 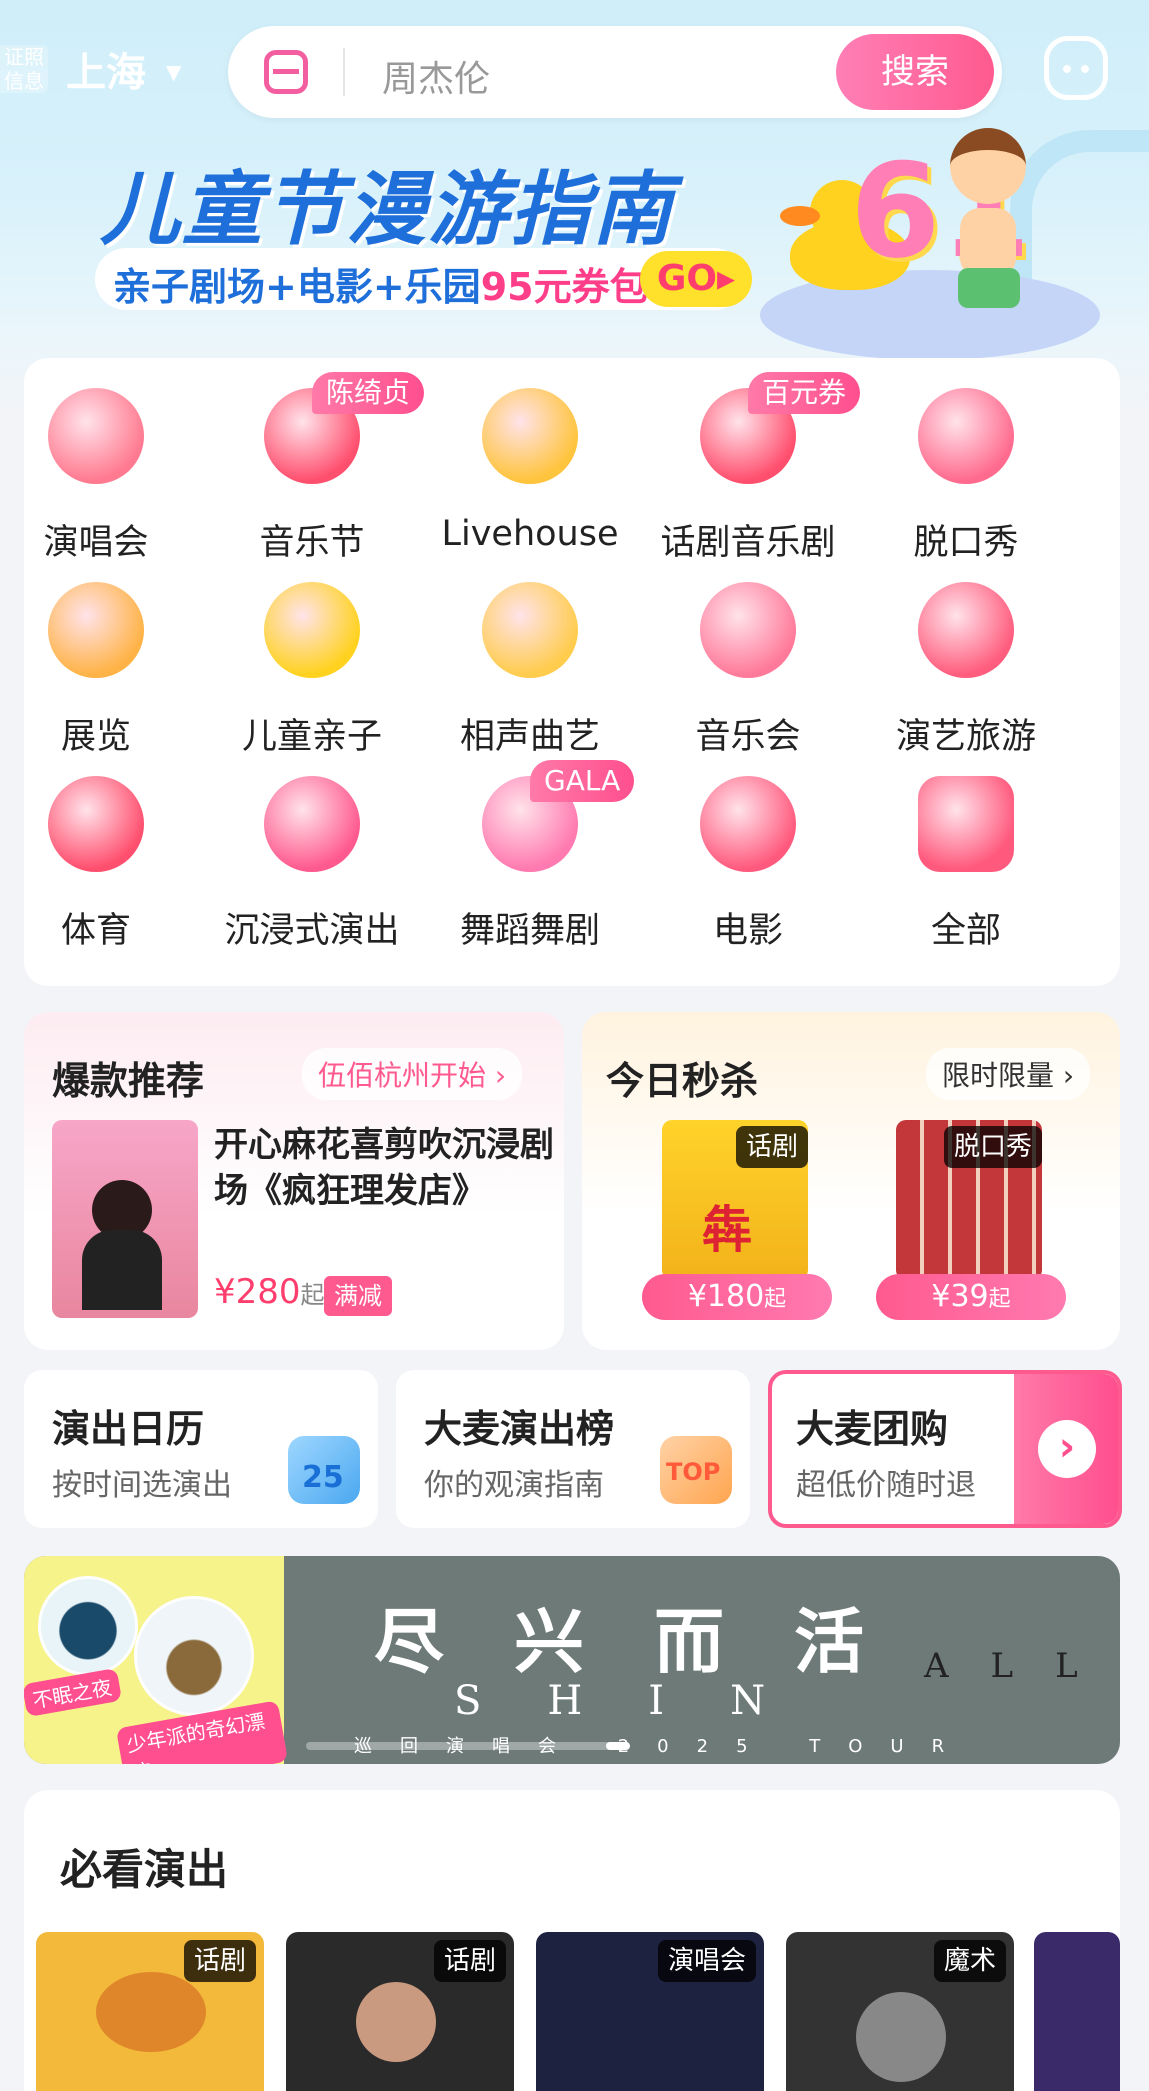 I want to click on group-buy-card: 大麦团购 超低价随时退 ›, so click(x=945, y=1449).